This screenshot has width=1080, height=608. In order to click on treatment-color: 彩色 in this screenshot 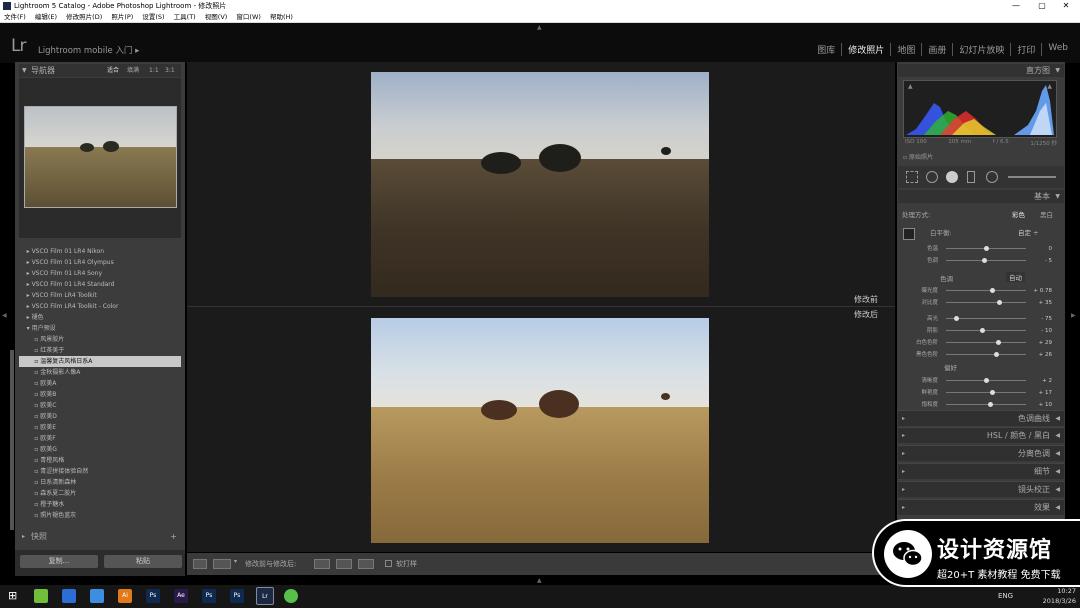, I will do `click(1018, 214)`.